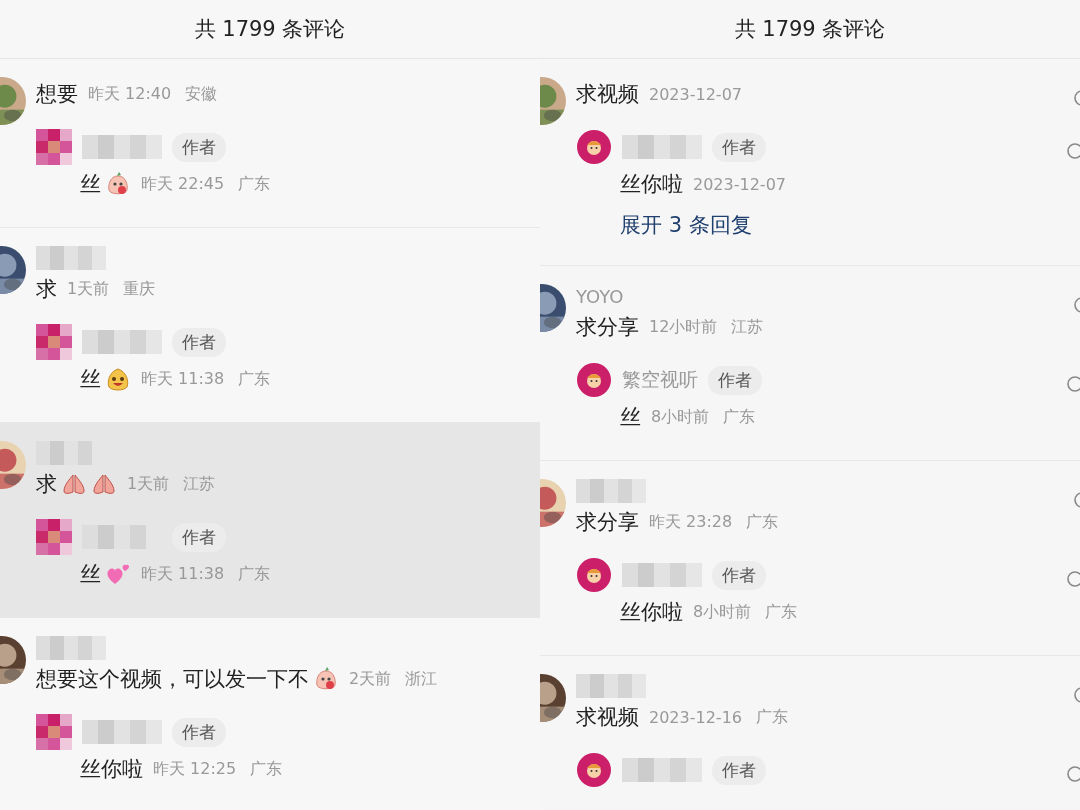 The width and height of the screenshot is (1080, 810). Describe the element at coordinates (810, 162) in the screenshot. I see `comment-row: 求视频 2023-12-07 作者 丝你啦 2023-12-07 展开 3 条回复` at that location.